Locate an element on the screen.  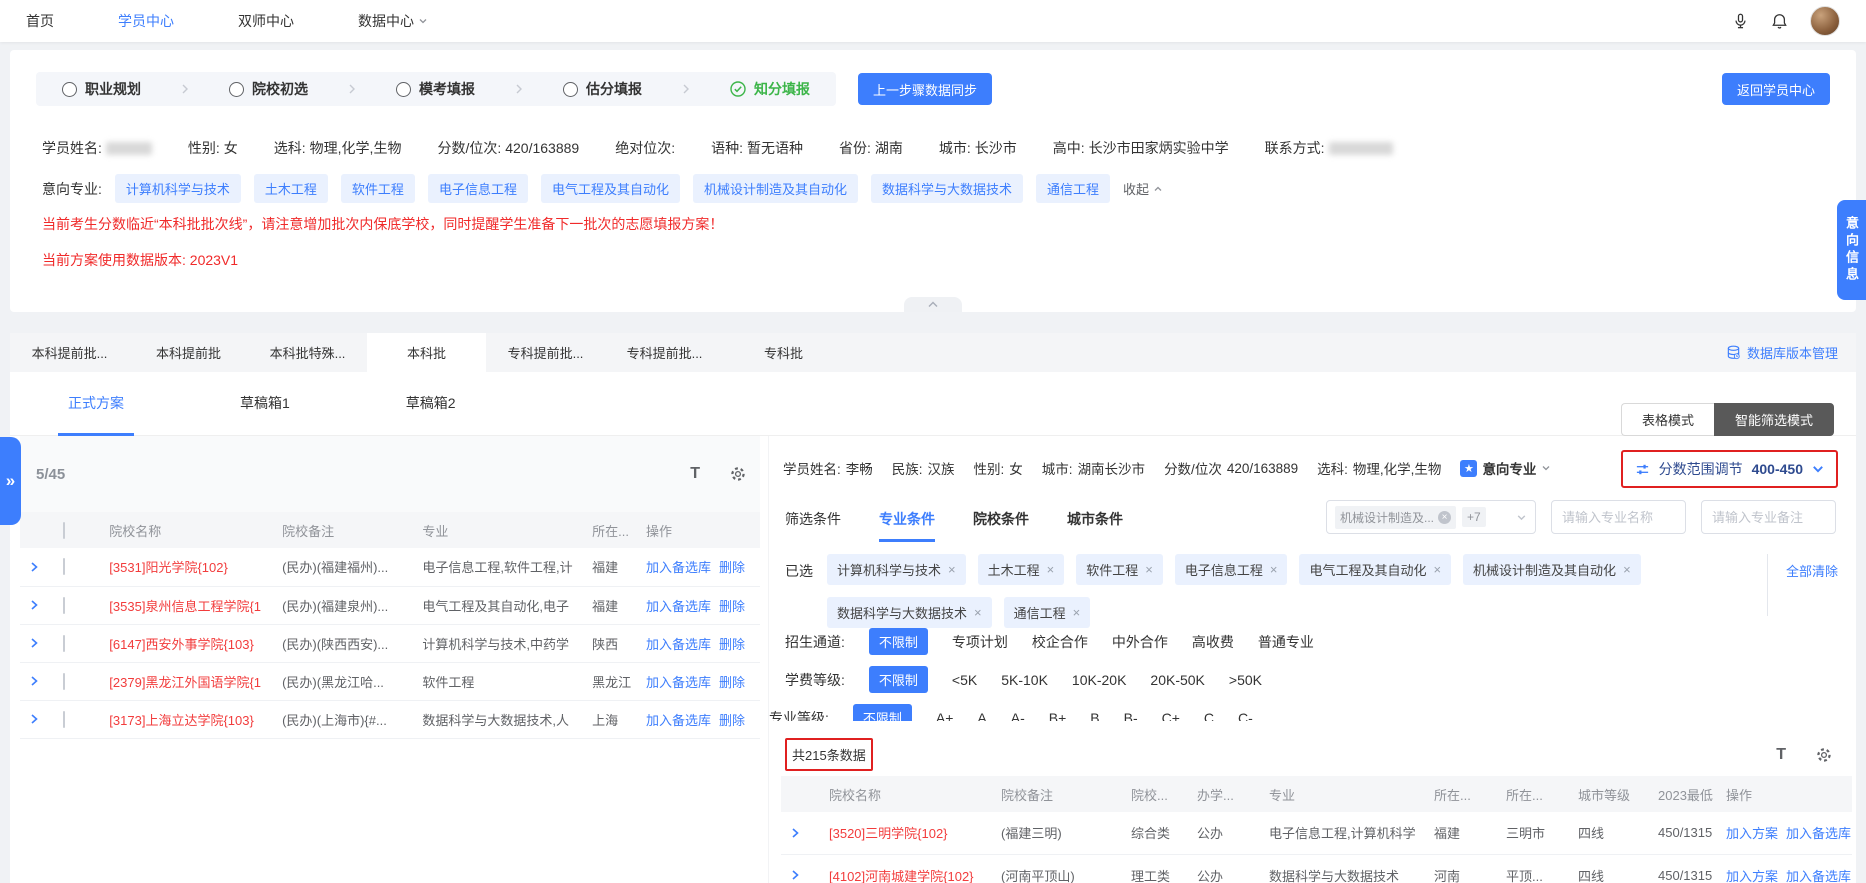
nav-student-center: 学员中心 is located at coordinates (146, 21).